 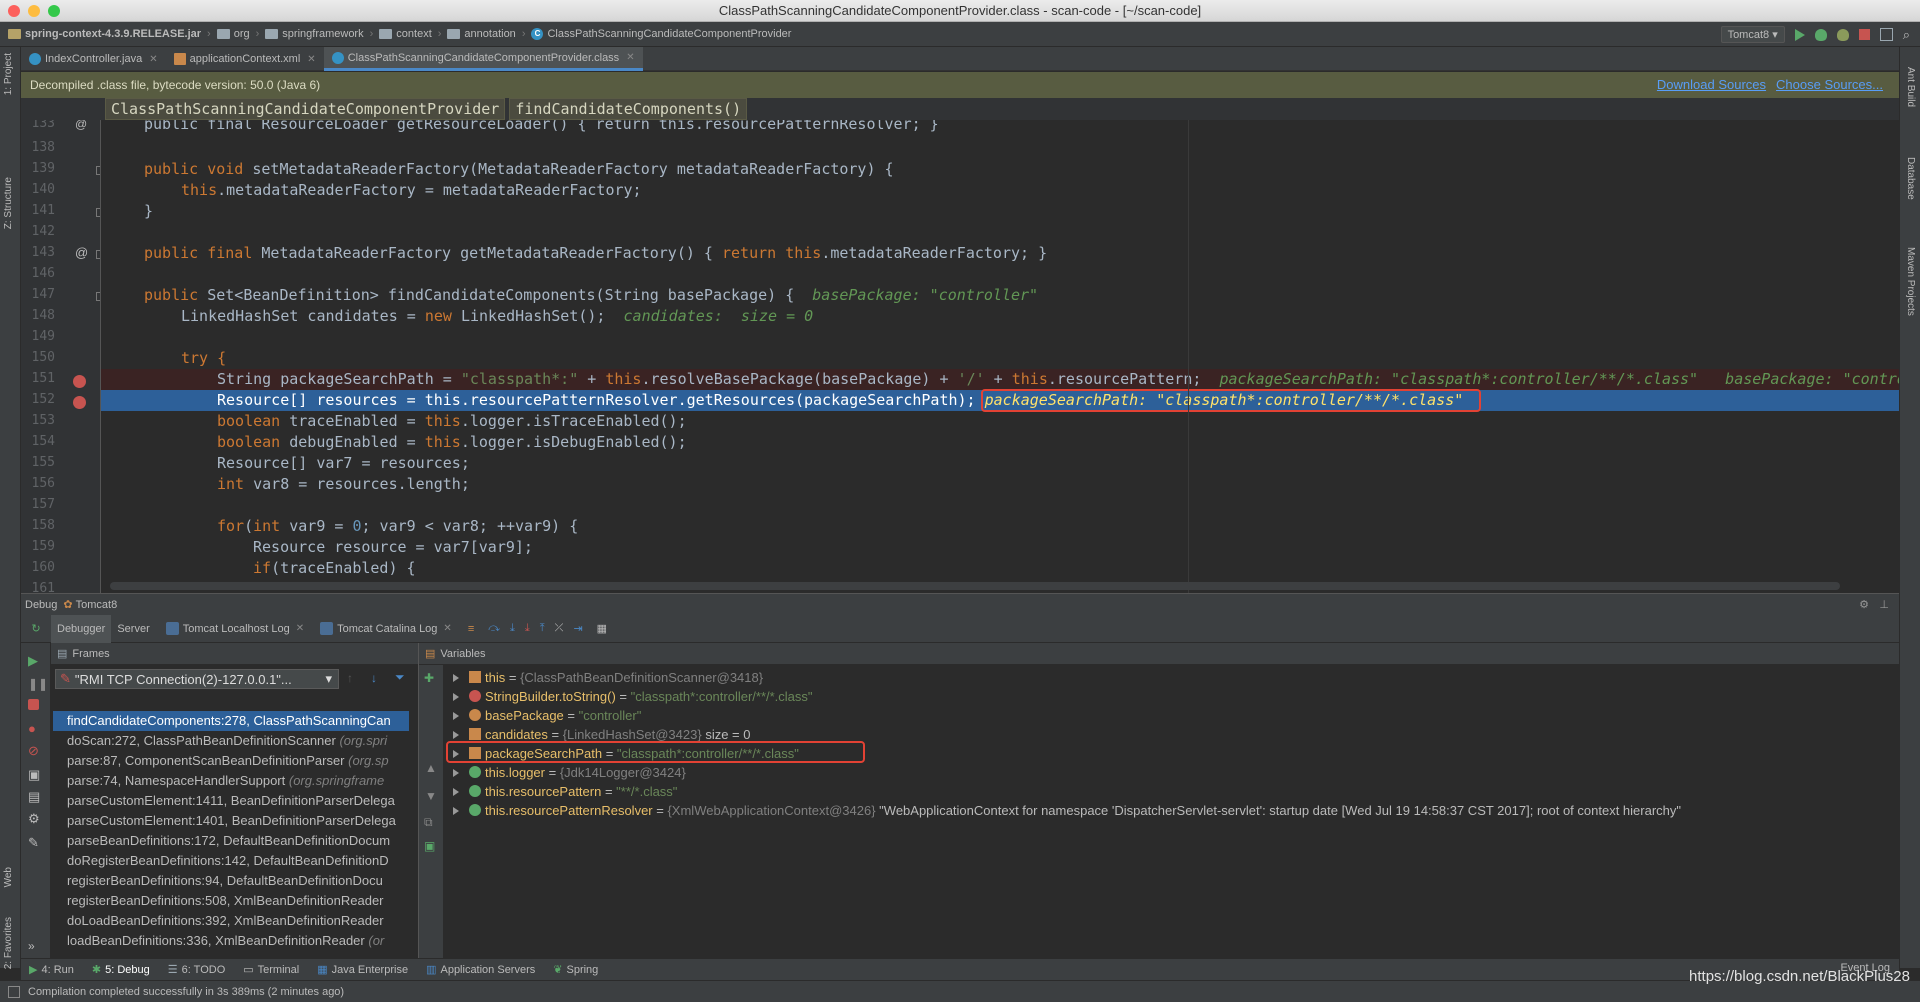 I want to click on view-breakpoints-icon: ●, so click(x=35, y=728).